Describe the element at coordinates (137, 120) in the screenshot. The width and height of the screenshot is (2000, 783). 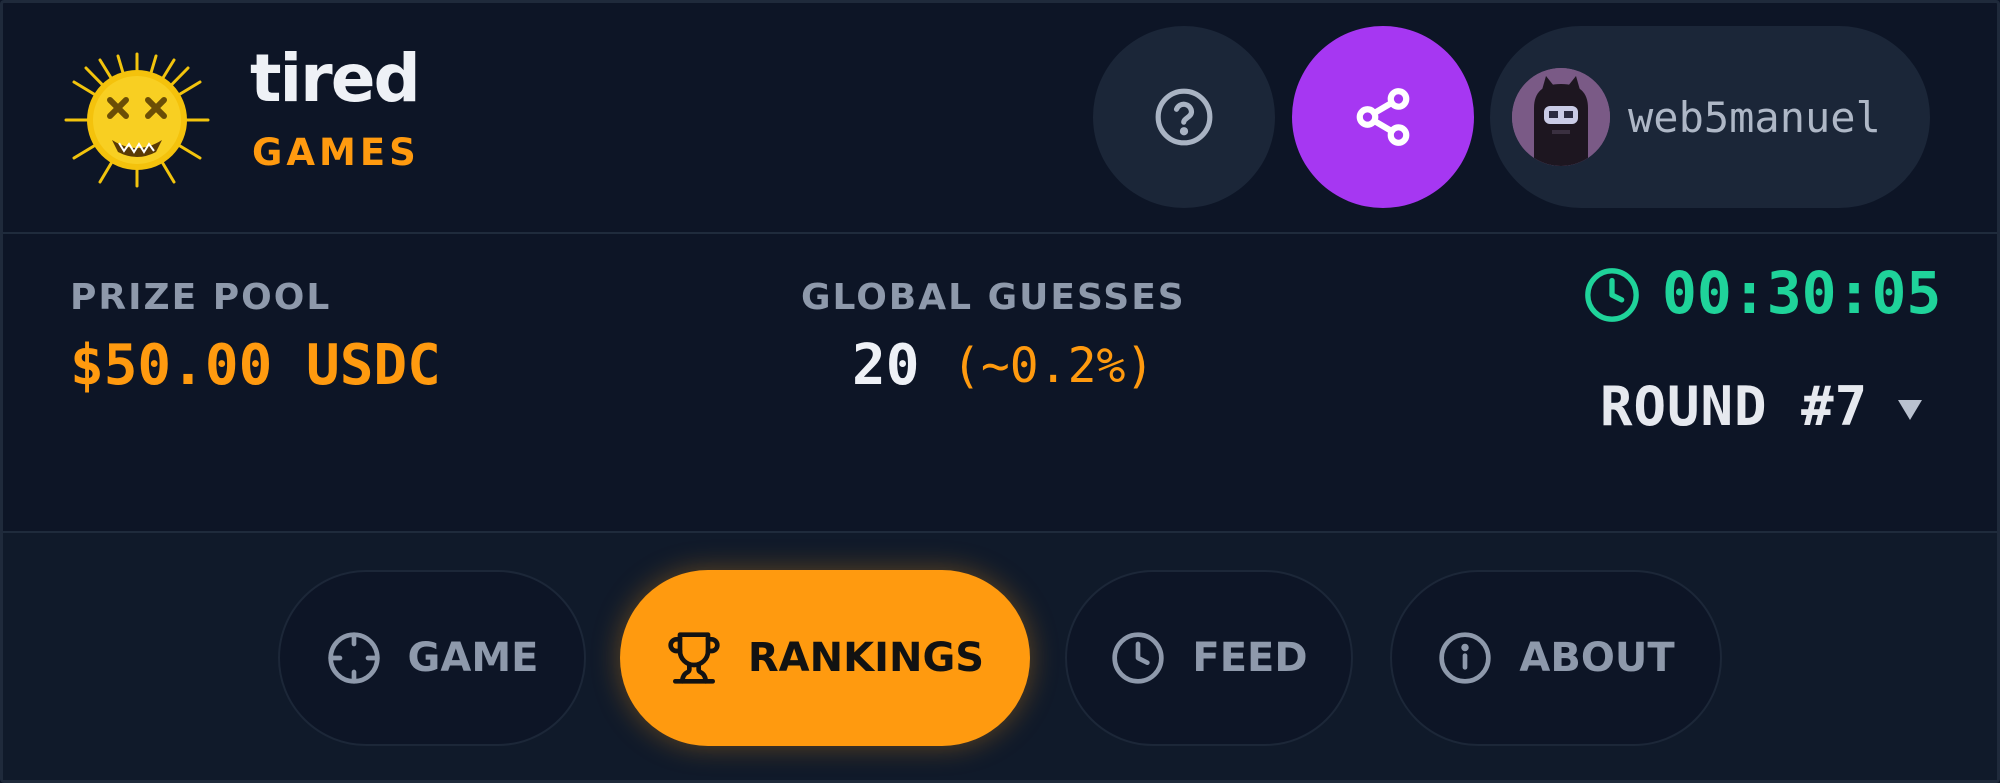
I see `spiky-creature-logo-icon` at that location.